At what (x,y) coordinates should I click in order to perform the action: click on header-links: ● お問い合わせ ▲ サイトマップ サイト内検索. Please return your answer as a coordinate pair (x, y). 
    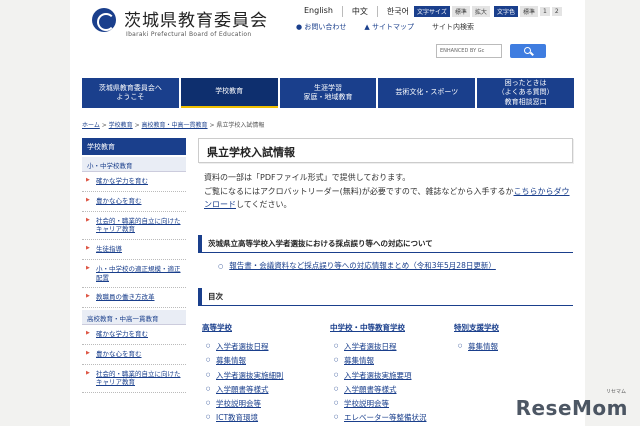
    Looking at the image, I should click on (385, 27).